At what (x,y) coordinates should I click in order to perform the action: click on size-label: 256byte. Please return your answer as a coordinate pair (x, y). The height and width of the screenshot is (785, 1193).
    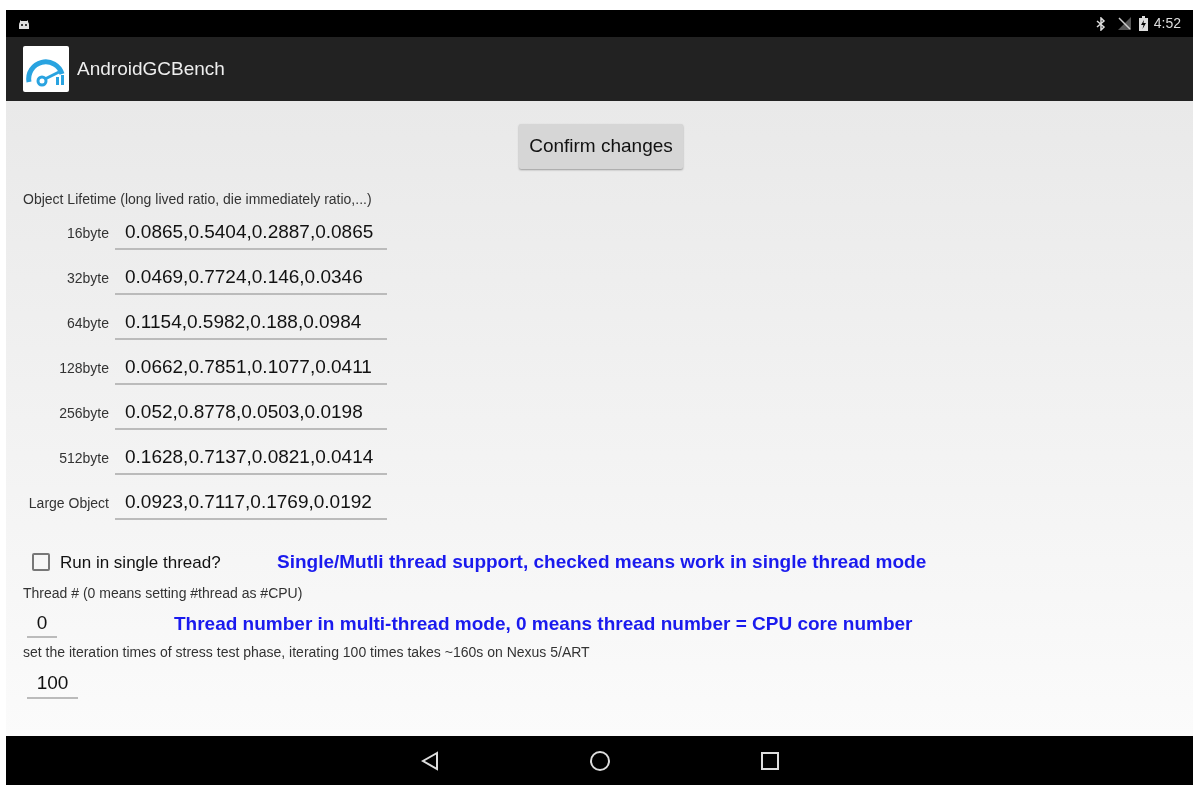
    Looking at the image, I should click on (83, 413).